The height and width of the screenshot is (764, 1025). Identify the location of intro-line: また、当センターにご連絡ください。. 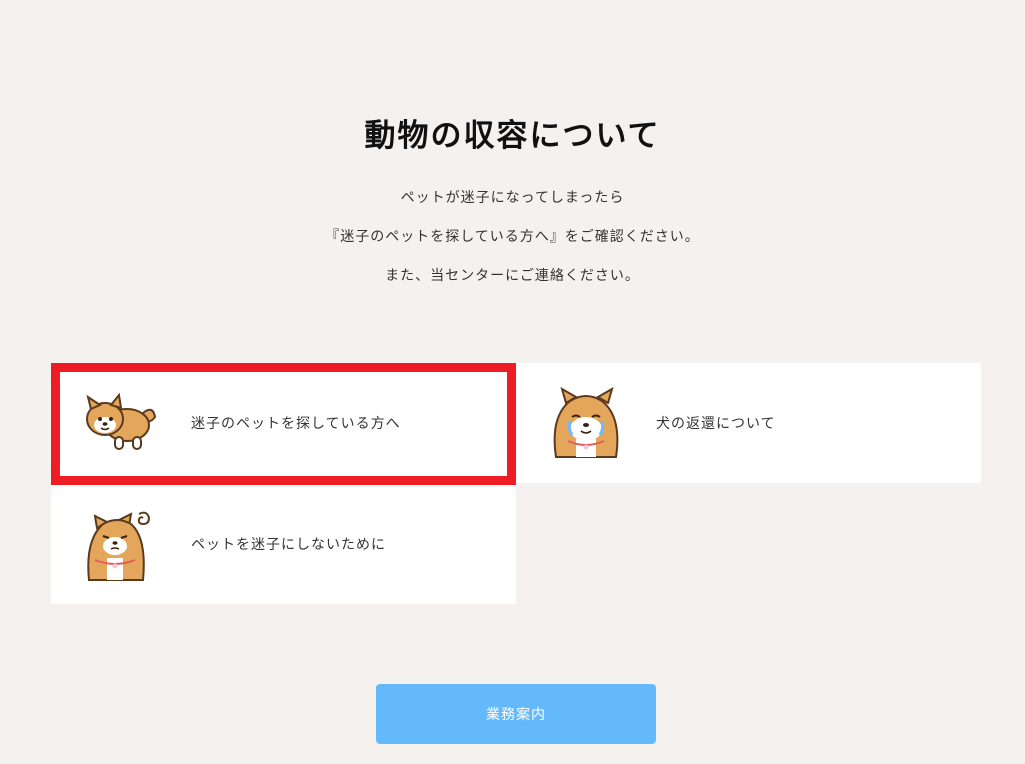
(512, 276).